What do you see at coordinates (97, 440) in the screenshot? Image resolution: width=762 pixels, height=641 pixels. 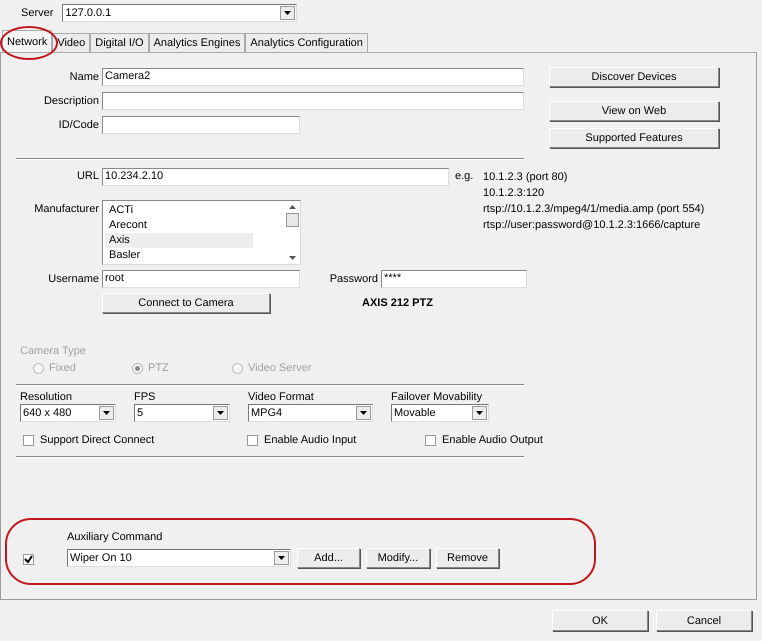 I see `checkbox-label: Support Direct Connect` at bounding box center [97, 440].